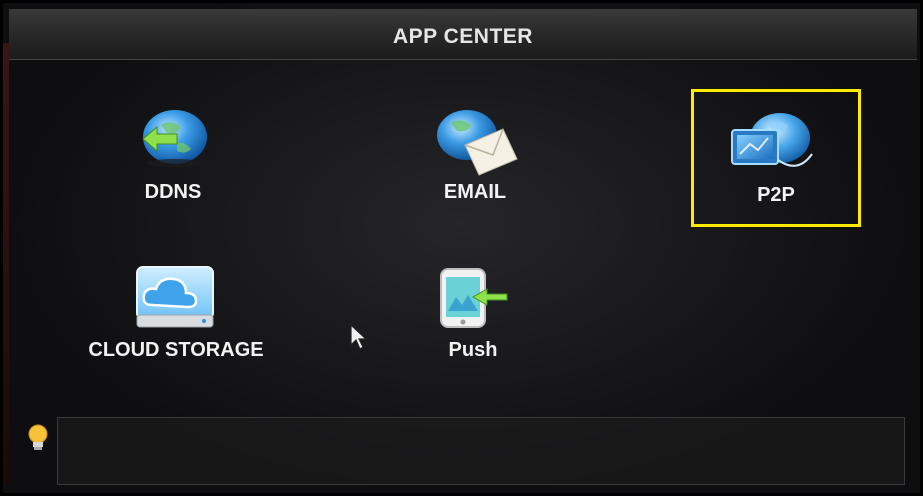 The image size is (923, 496). I want to click on ddns-globe-icon, so click(173, 142).